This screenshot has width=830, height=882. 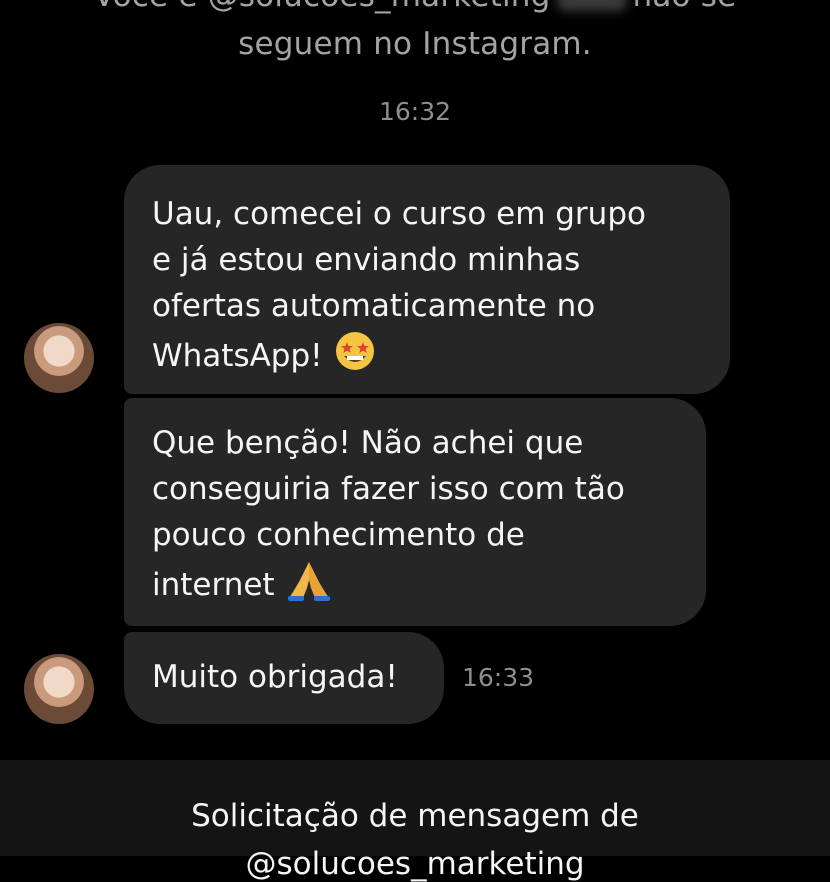 I want to click on follow-notice-line1: Você e @solucoes_marketing não se, so click(x=415, y=7).